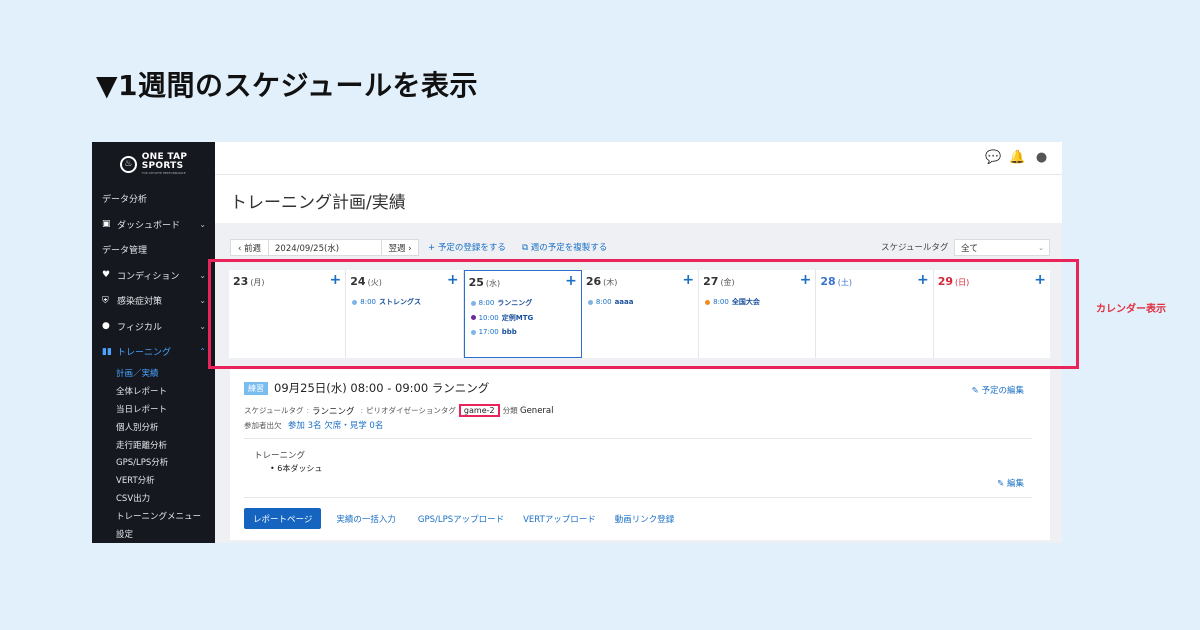 The width and height of the screenshot is (1200, 630). I want to click on training-box: トレーニング • 6本ダッシュ ✎ 編集, so click(638, 468).